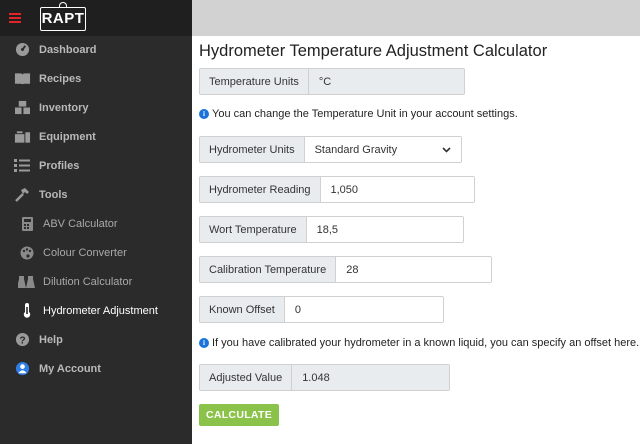 Image resolution: width=640 pixels, height=444 pixels. I want to click on sidebar-item-hydrometer-adjustment: Hydrometer Adjustment, so click(96, 310).